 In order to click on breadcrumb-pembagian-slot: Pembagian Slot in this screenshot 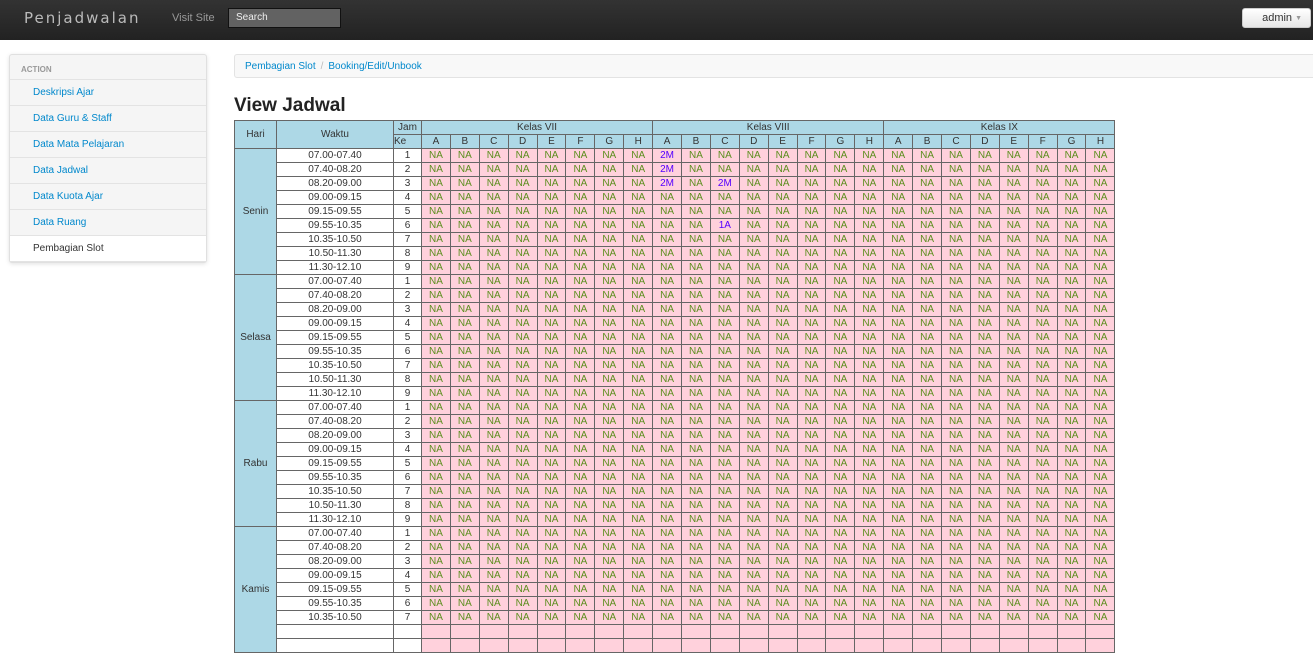, I will do `click(280, 66)`.